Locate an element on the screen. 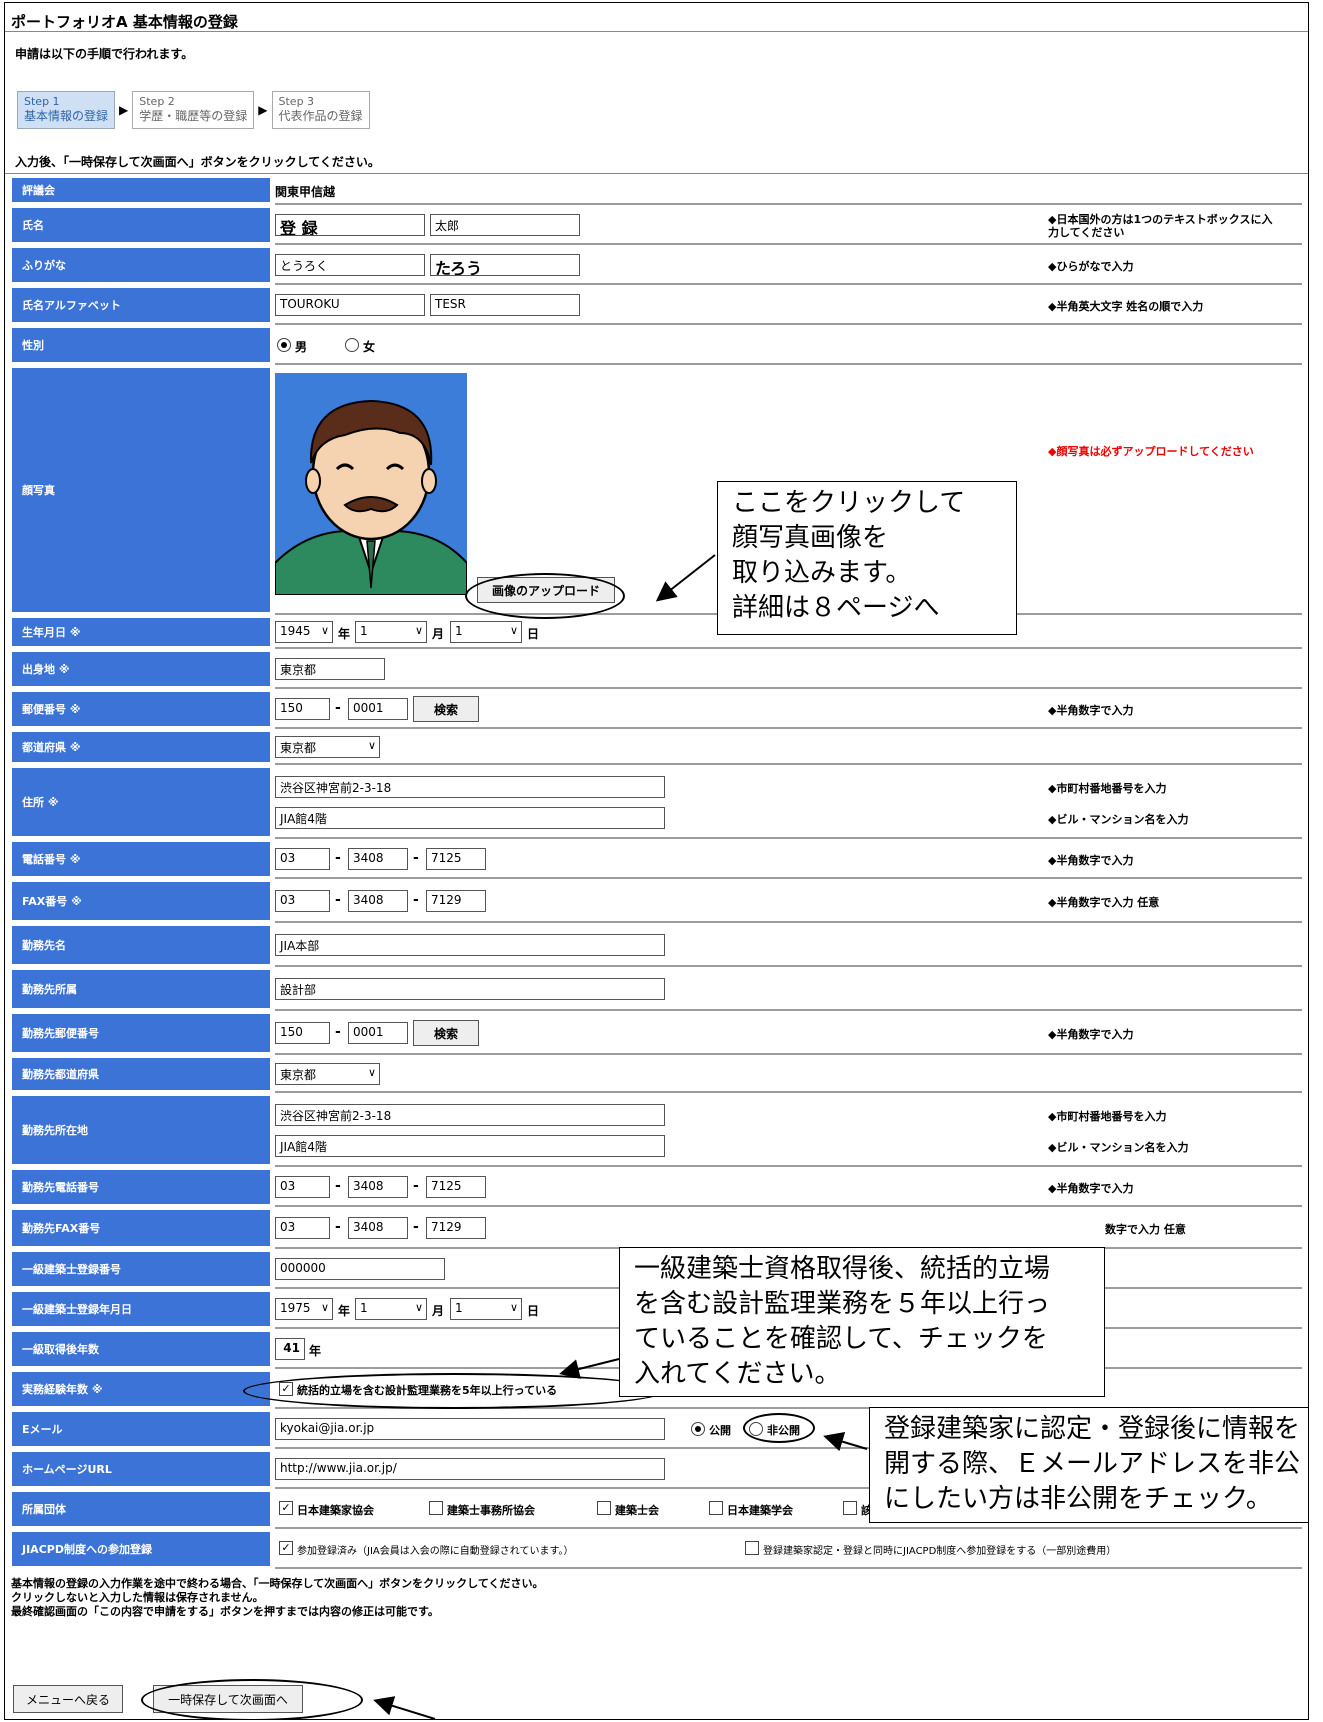 The width and height of the screenshot is (1323, 1722). row-company: 勤務先名 JIA本部 is located at coordinates (656, 945).